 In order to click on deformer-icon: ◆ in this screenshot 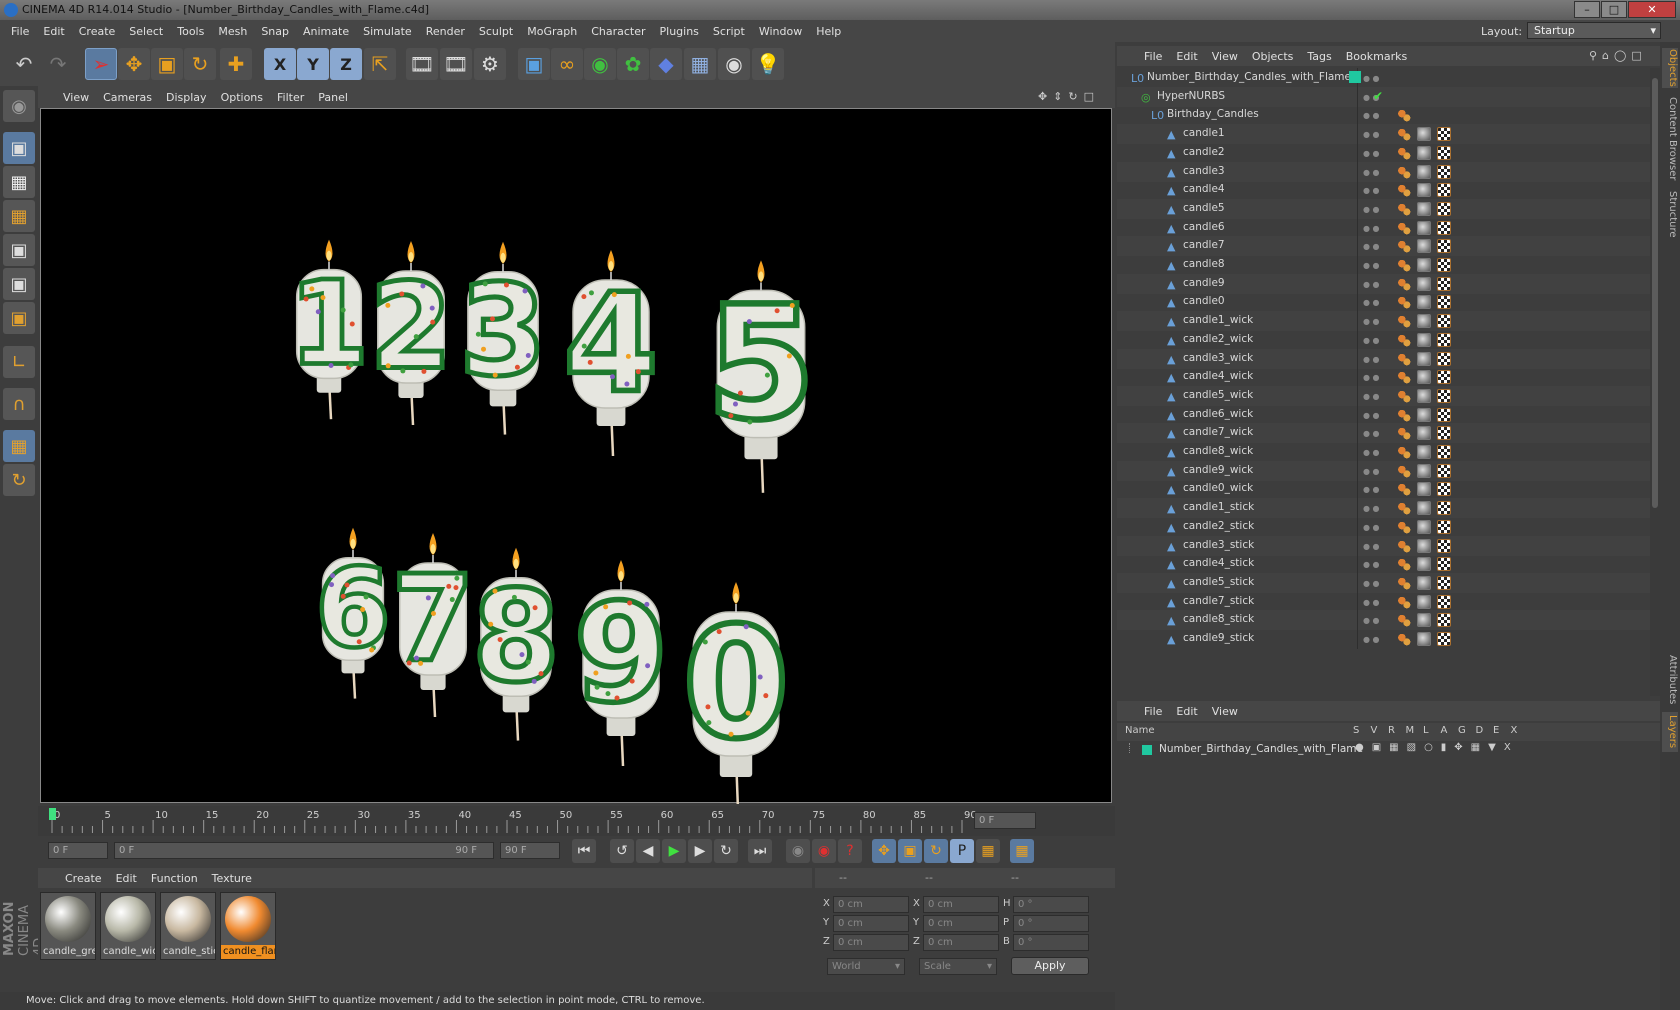, I will do `click(666, 64)`.